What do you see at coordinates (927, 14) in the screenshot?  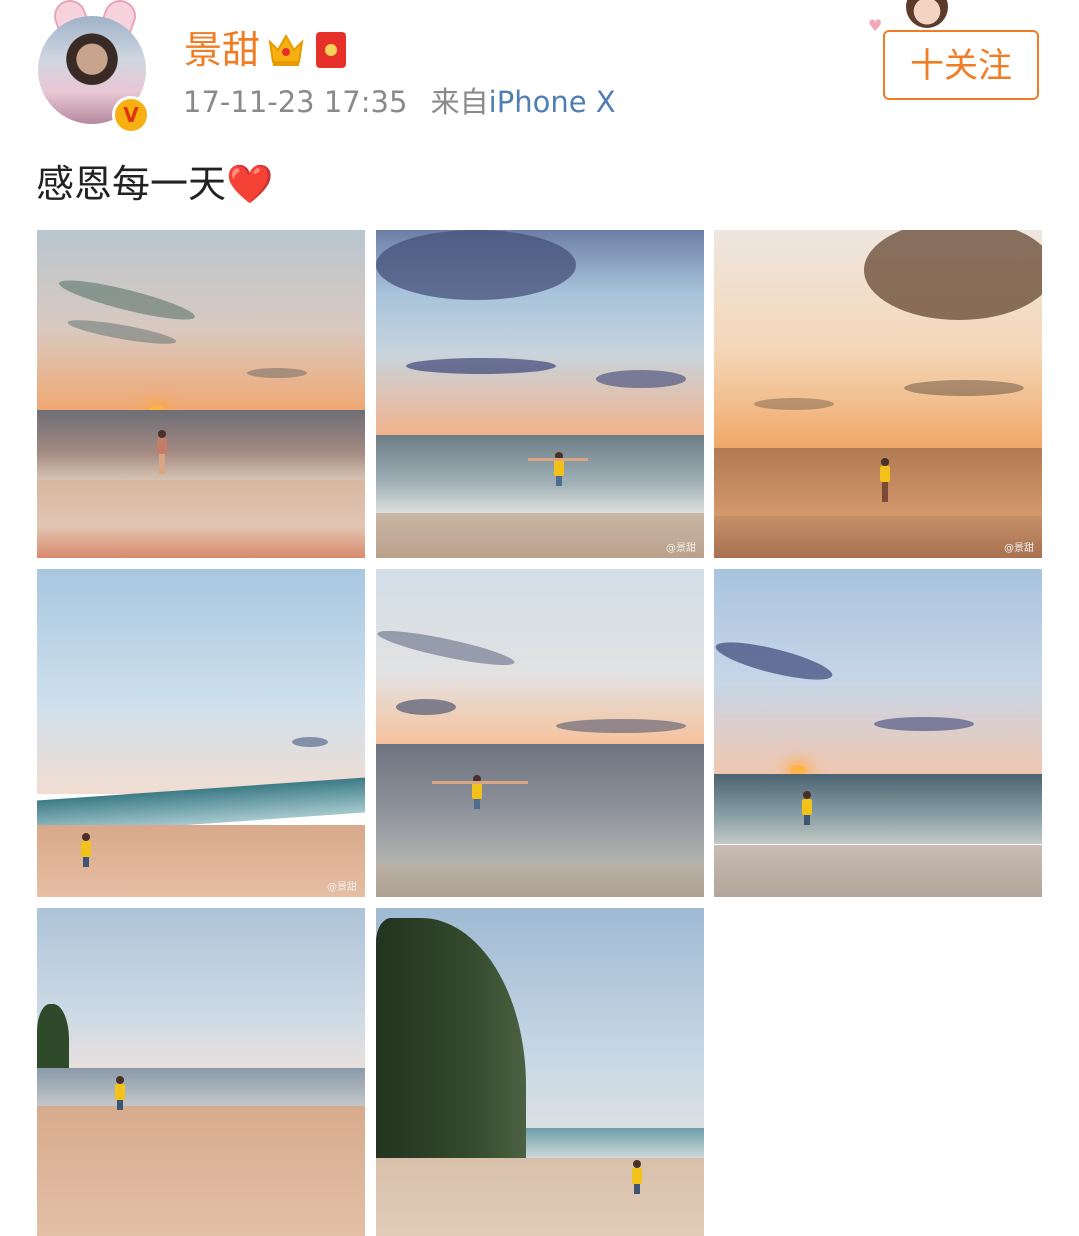 I see `cartoon-face-decoration` at bounding box center [927, 14].